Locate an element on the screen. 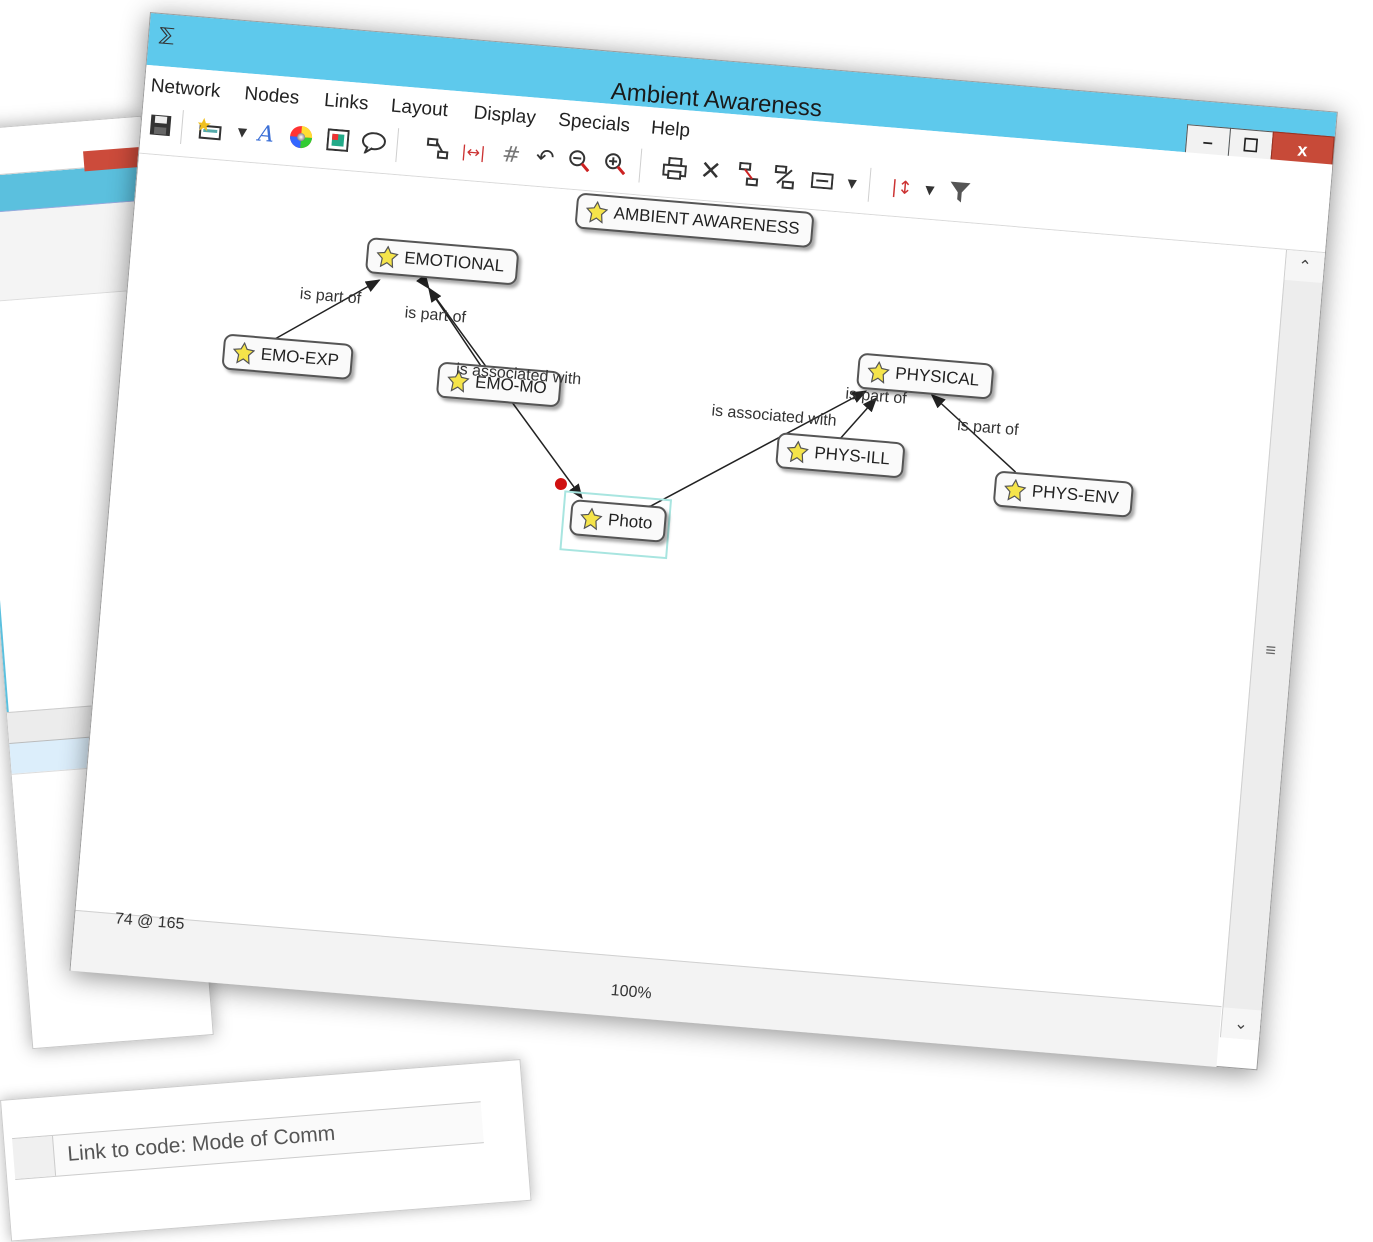 The width and height of the screenshot is (1373, 1242). menu-network: Network is located at coordinates (185, 89).